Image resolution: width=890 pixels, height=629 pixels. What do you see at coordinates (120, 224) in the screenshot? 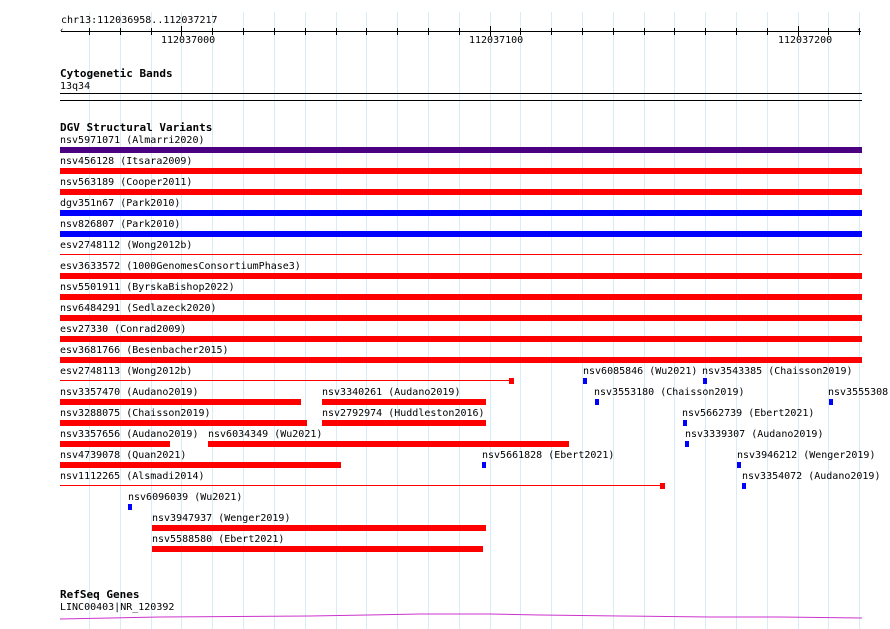
I see `variant-label: nsv826807 (Park2010)` at bounding box center [120, 224].